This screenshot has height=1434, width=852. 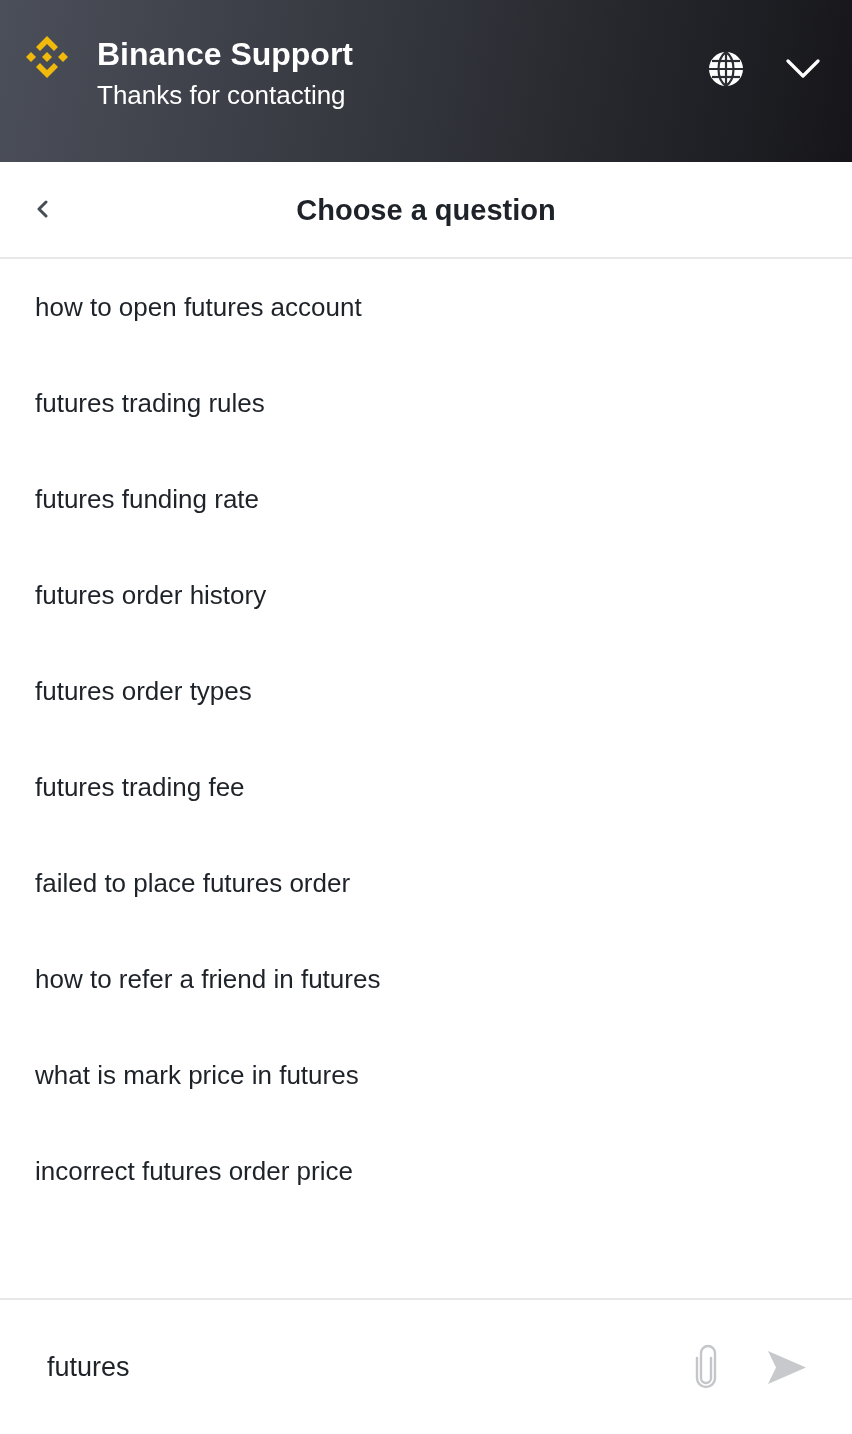 What do you see at coordinates (426, 403) in the screenshot?
I see `question-option: futures trading rules` at bounding box center [426, 403].